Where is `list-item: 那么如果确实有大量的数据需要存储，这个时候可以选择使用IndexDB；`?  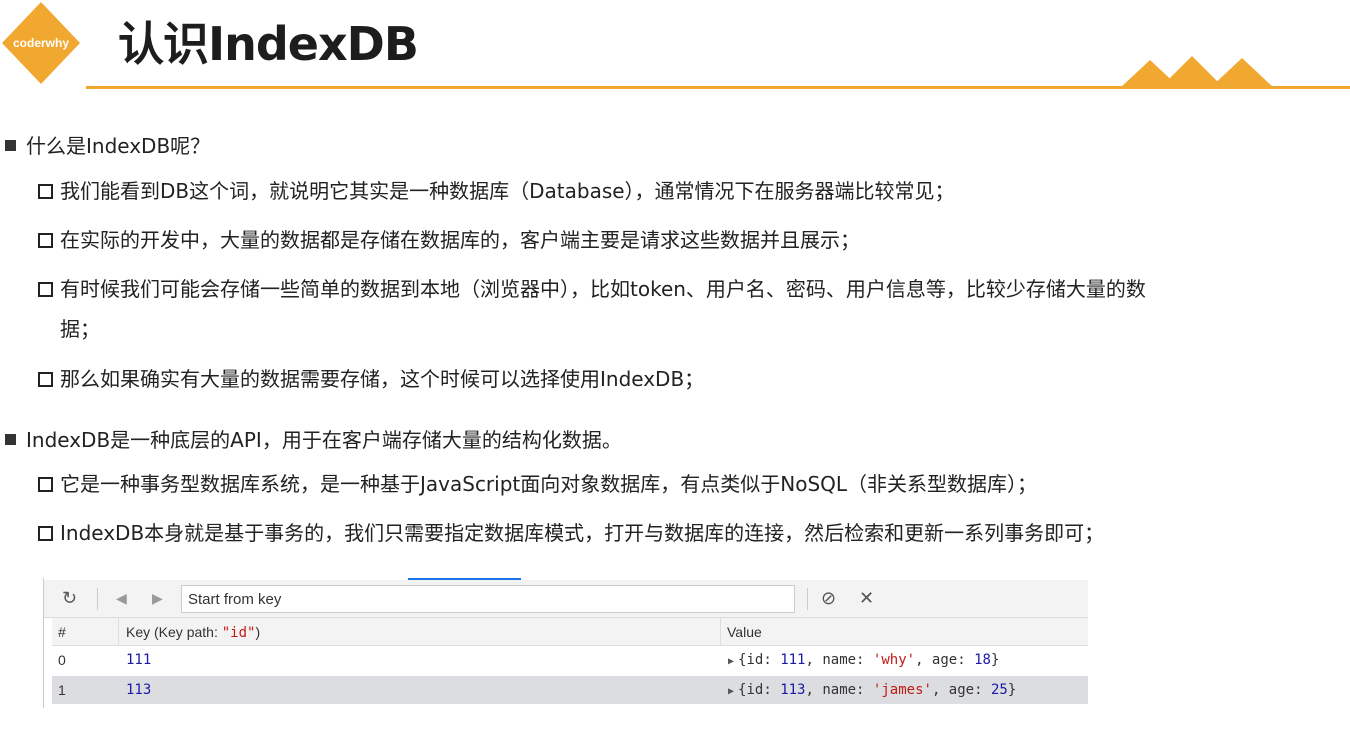
list-item: 那么如果确实有大量的数据需要存储，这个时候可以选择使用IndexDB； is located at coordinates (371, 379).